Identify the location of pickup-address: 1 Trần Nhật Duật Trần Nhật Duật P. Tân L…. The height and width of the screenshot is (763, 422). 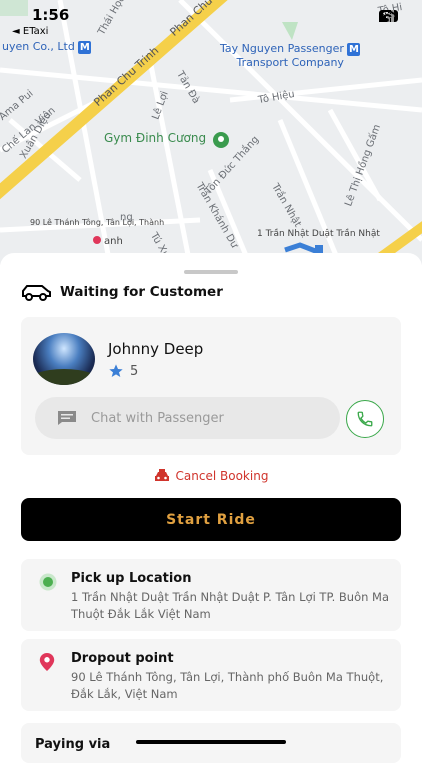
(230, 605).